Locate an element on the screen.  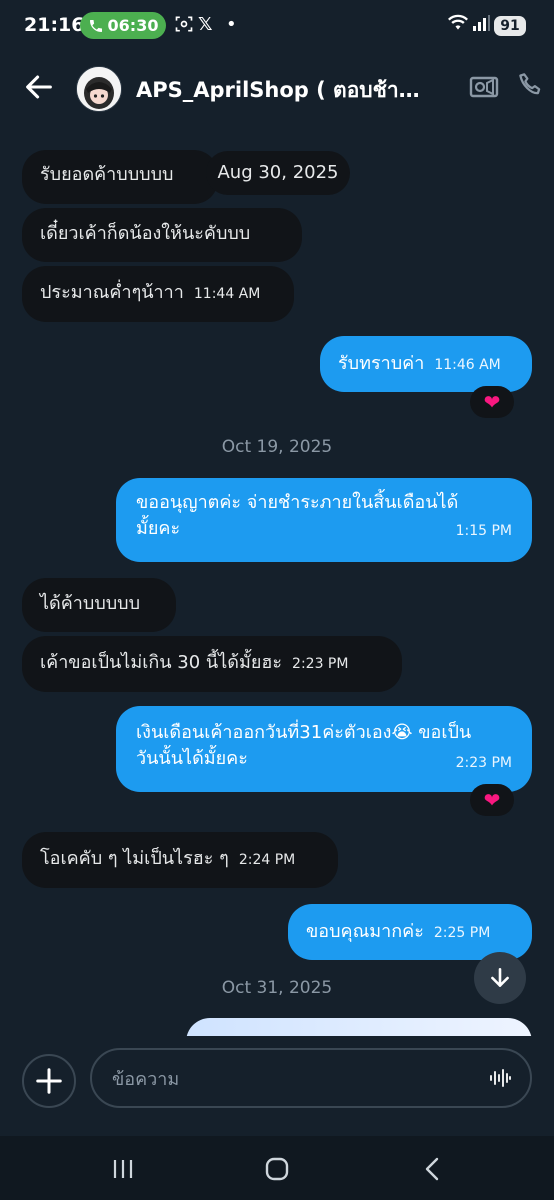
message-incoming: รับยอดค้าบบบบบ is located at coordinates (120, 177).